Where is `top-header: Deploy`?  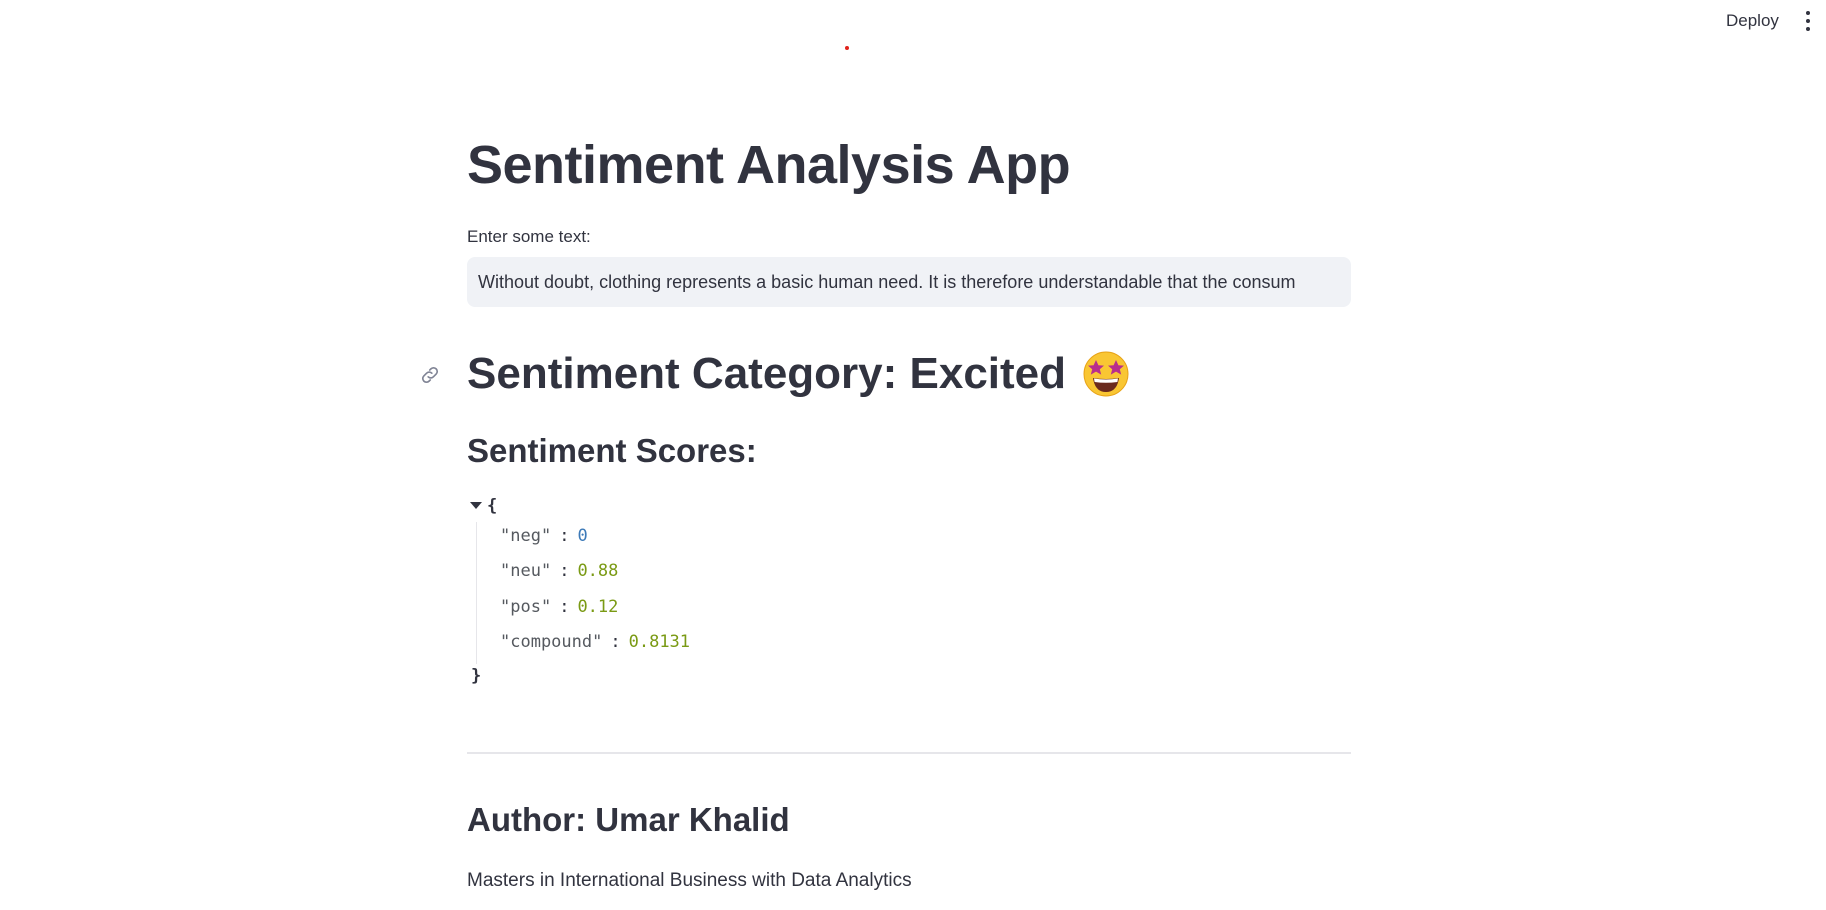 top-header: Deploy is located at coordinates (913, 21).